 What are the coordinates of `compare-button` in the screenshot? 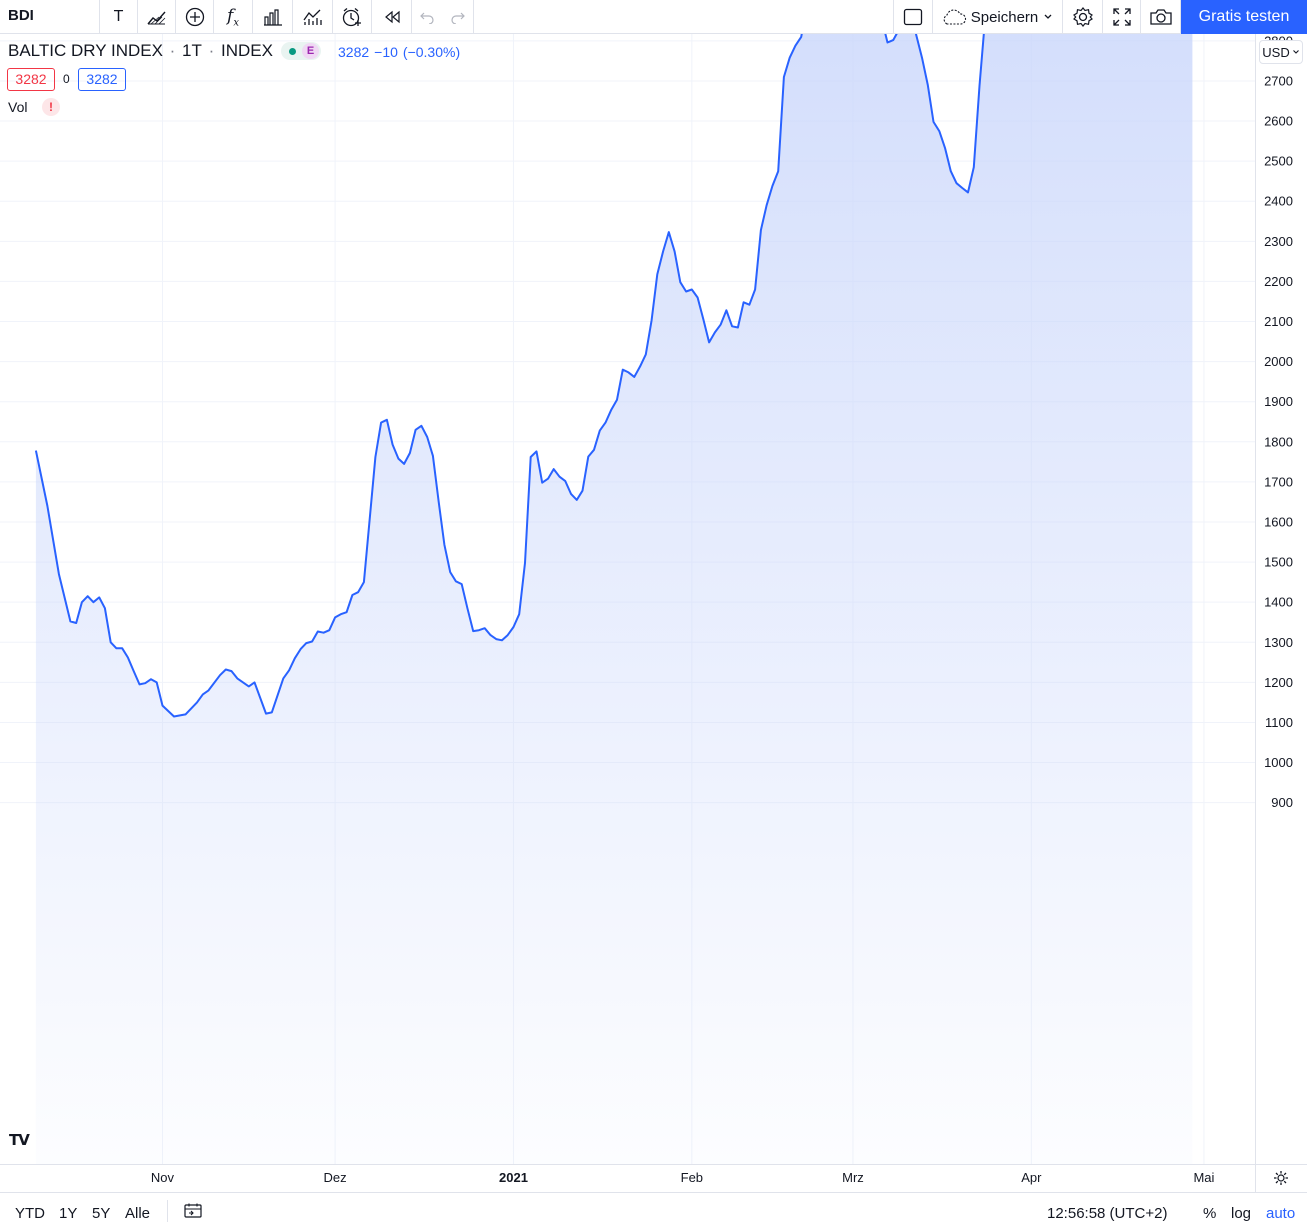 It's located at (195, 17).